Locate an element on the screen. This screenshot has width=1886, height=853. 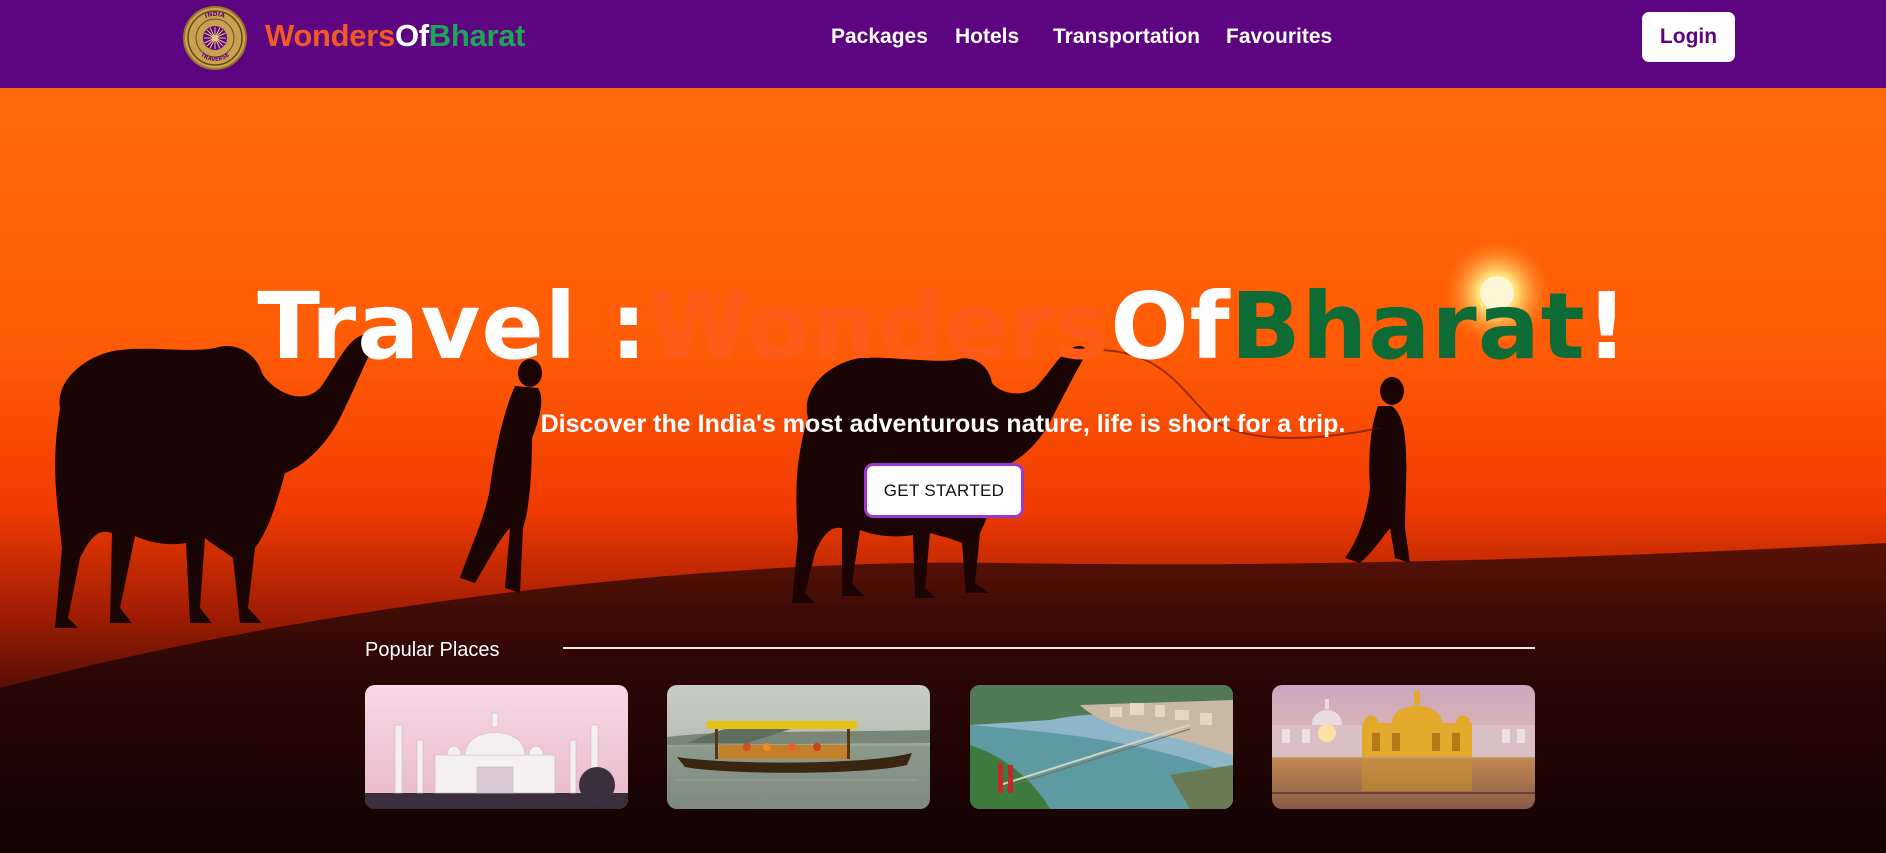
golden-temple-image is located at coordinates (1403, 747).